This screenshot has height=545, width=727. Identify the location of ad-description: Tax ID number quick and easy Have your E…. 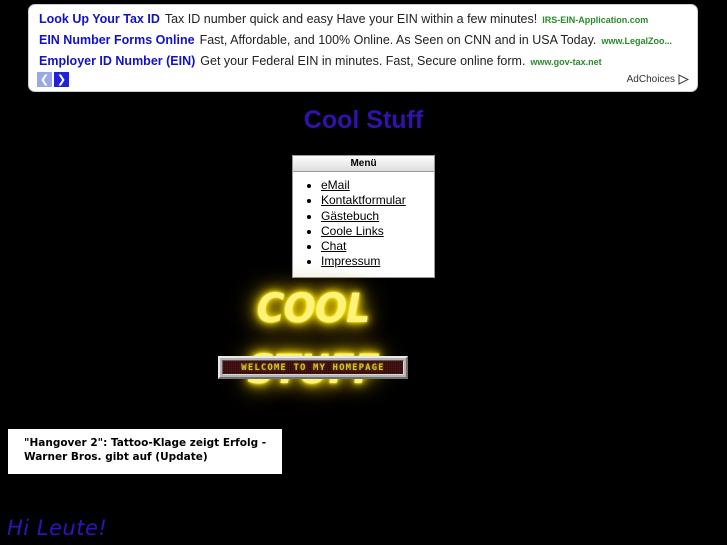
(351, 19).